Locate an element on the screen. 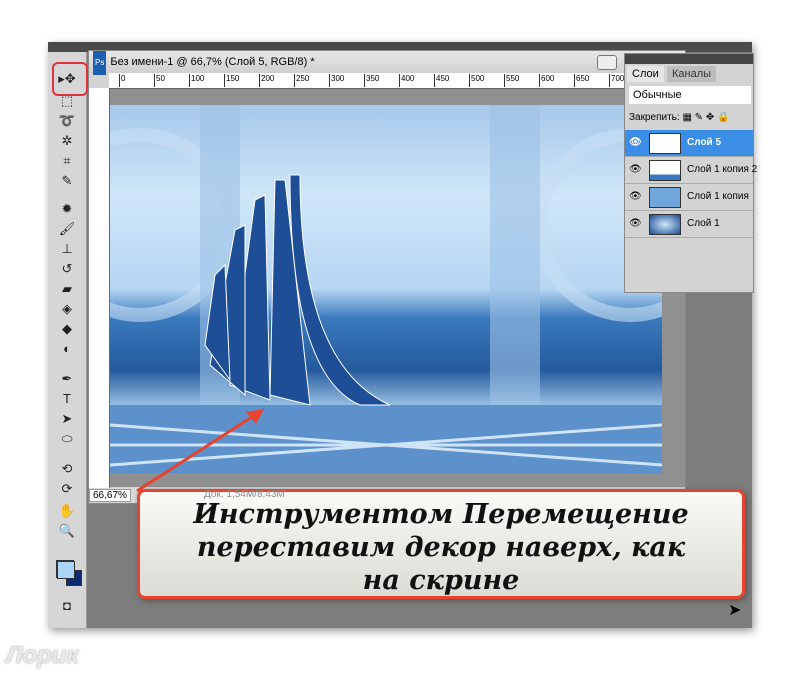  doc-size: Док: 1,54М/8,43М is located at coordinates (244, 494).